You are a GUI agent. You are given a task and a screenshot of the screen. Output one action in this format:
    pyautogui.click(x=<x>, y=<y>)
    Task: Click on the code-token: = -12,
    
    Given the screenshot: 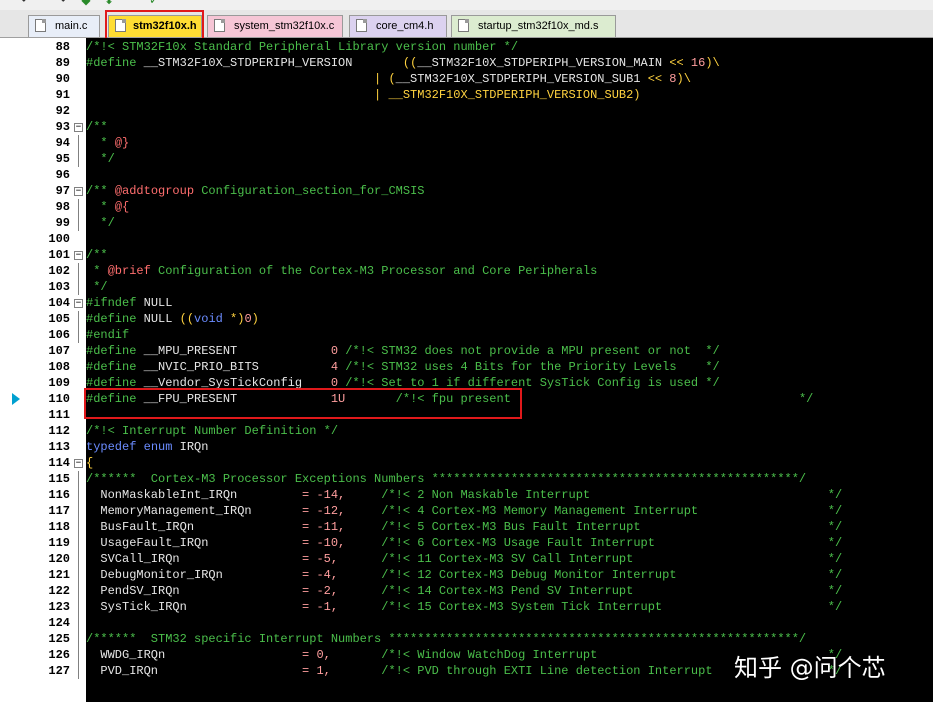 What is the action you would take?
    pyautogui.click(x=324, y=511)
    